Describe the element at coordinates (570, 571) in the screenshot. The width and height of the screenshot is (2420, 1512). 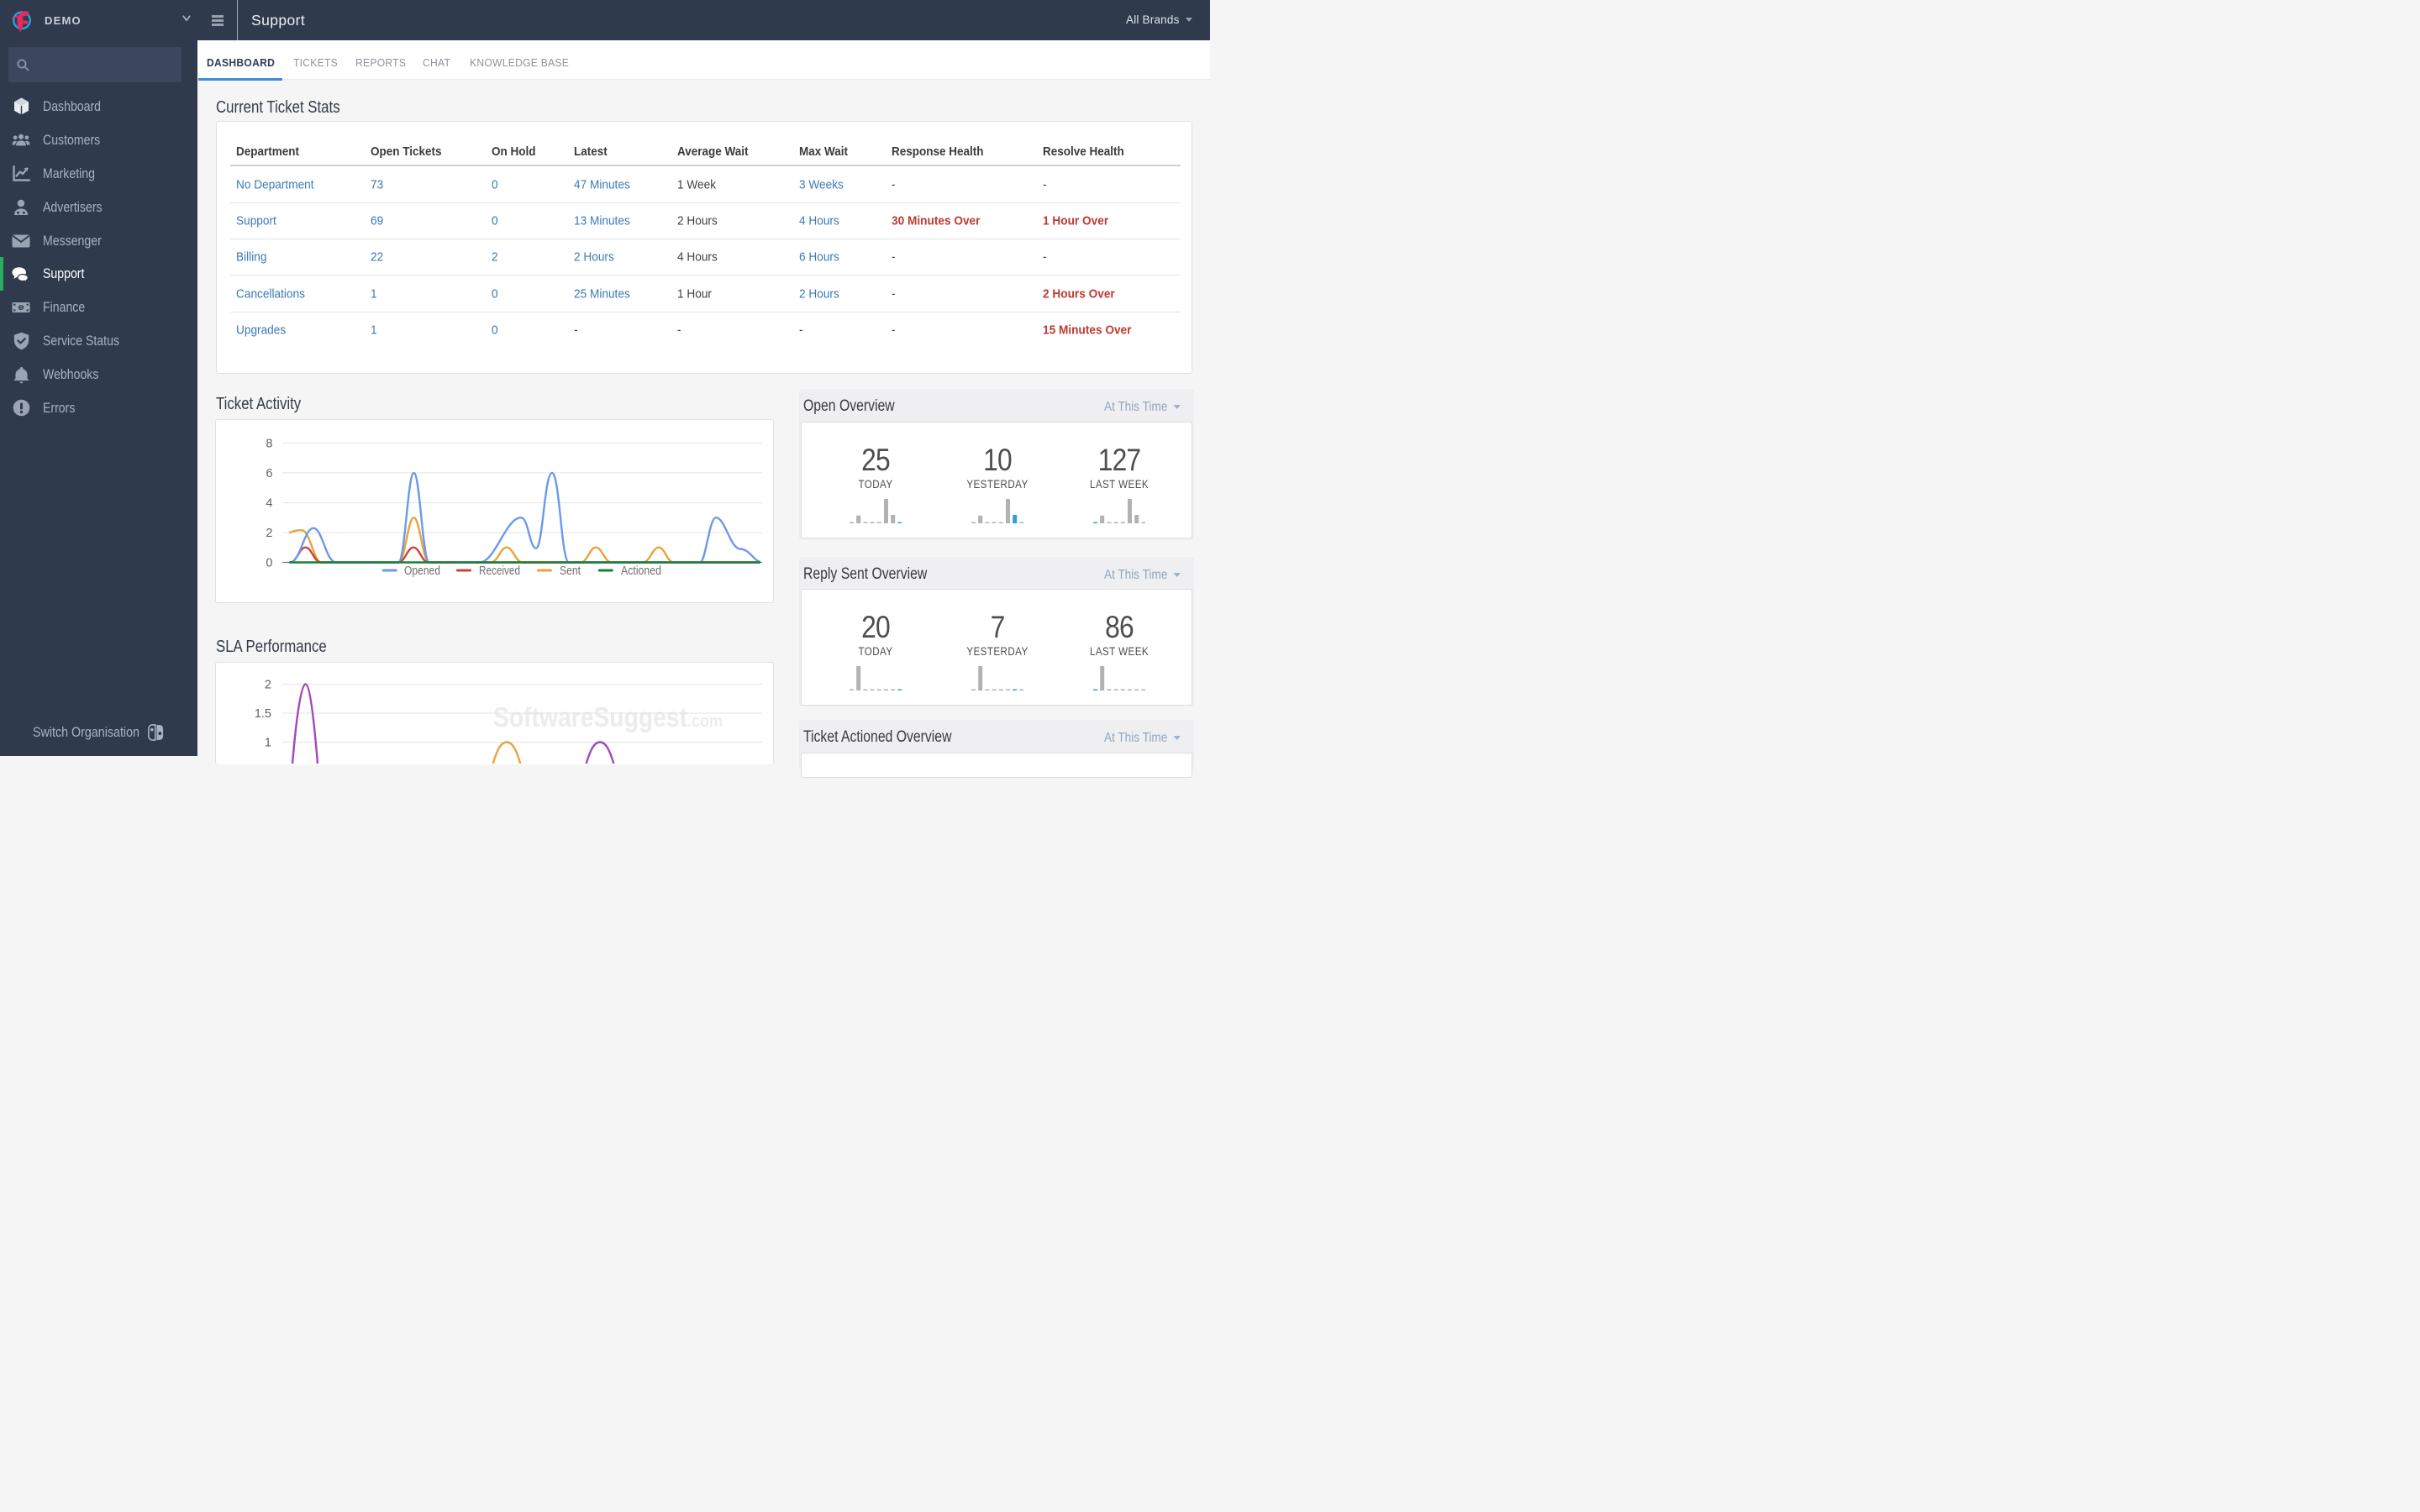
I see `svg-text: Sent` at that location.